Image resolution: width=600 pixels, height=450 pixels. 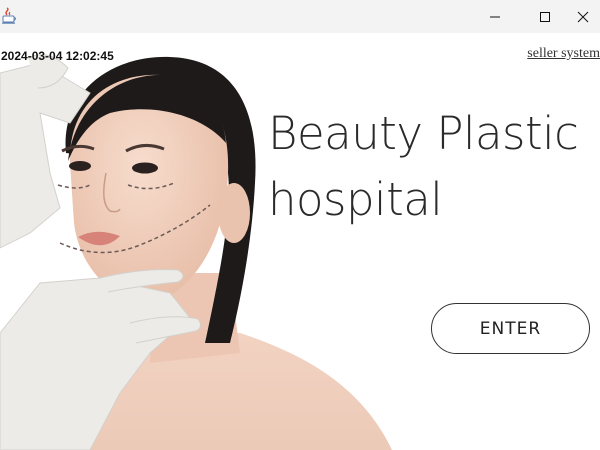 What do you see at coordinates (355, 199) in the screenshot?
I see `hero-title-line-2: hospital` at bounding box center [355, 199].